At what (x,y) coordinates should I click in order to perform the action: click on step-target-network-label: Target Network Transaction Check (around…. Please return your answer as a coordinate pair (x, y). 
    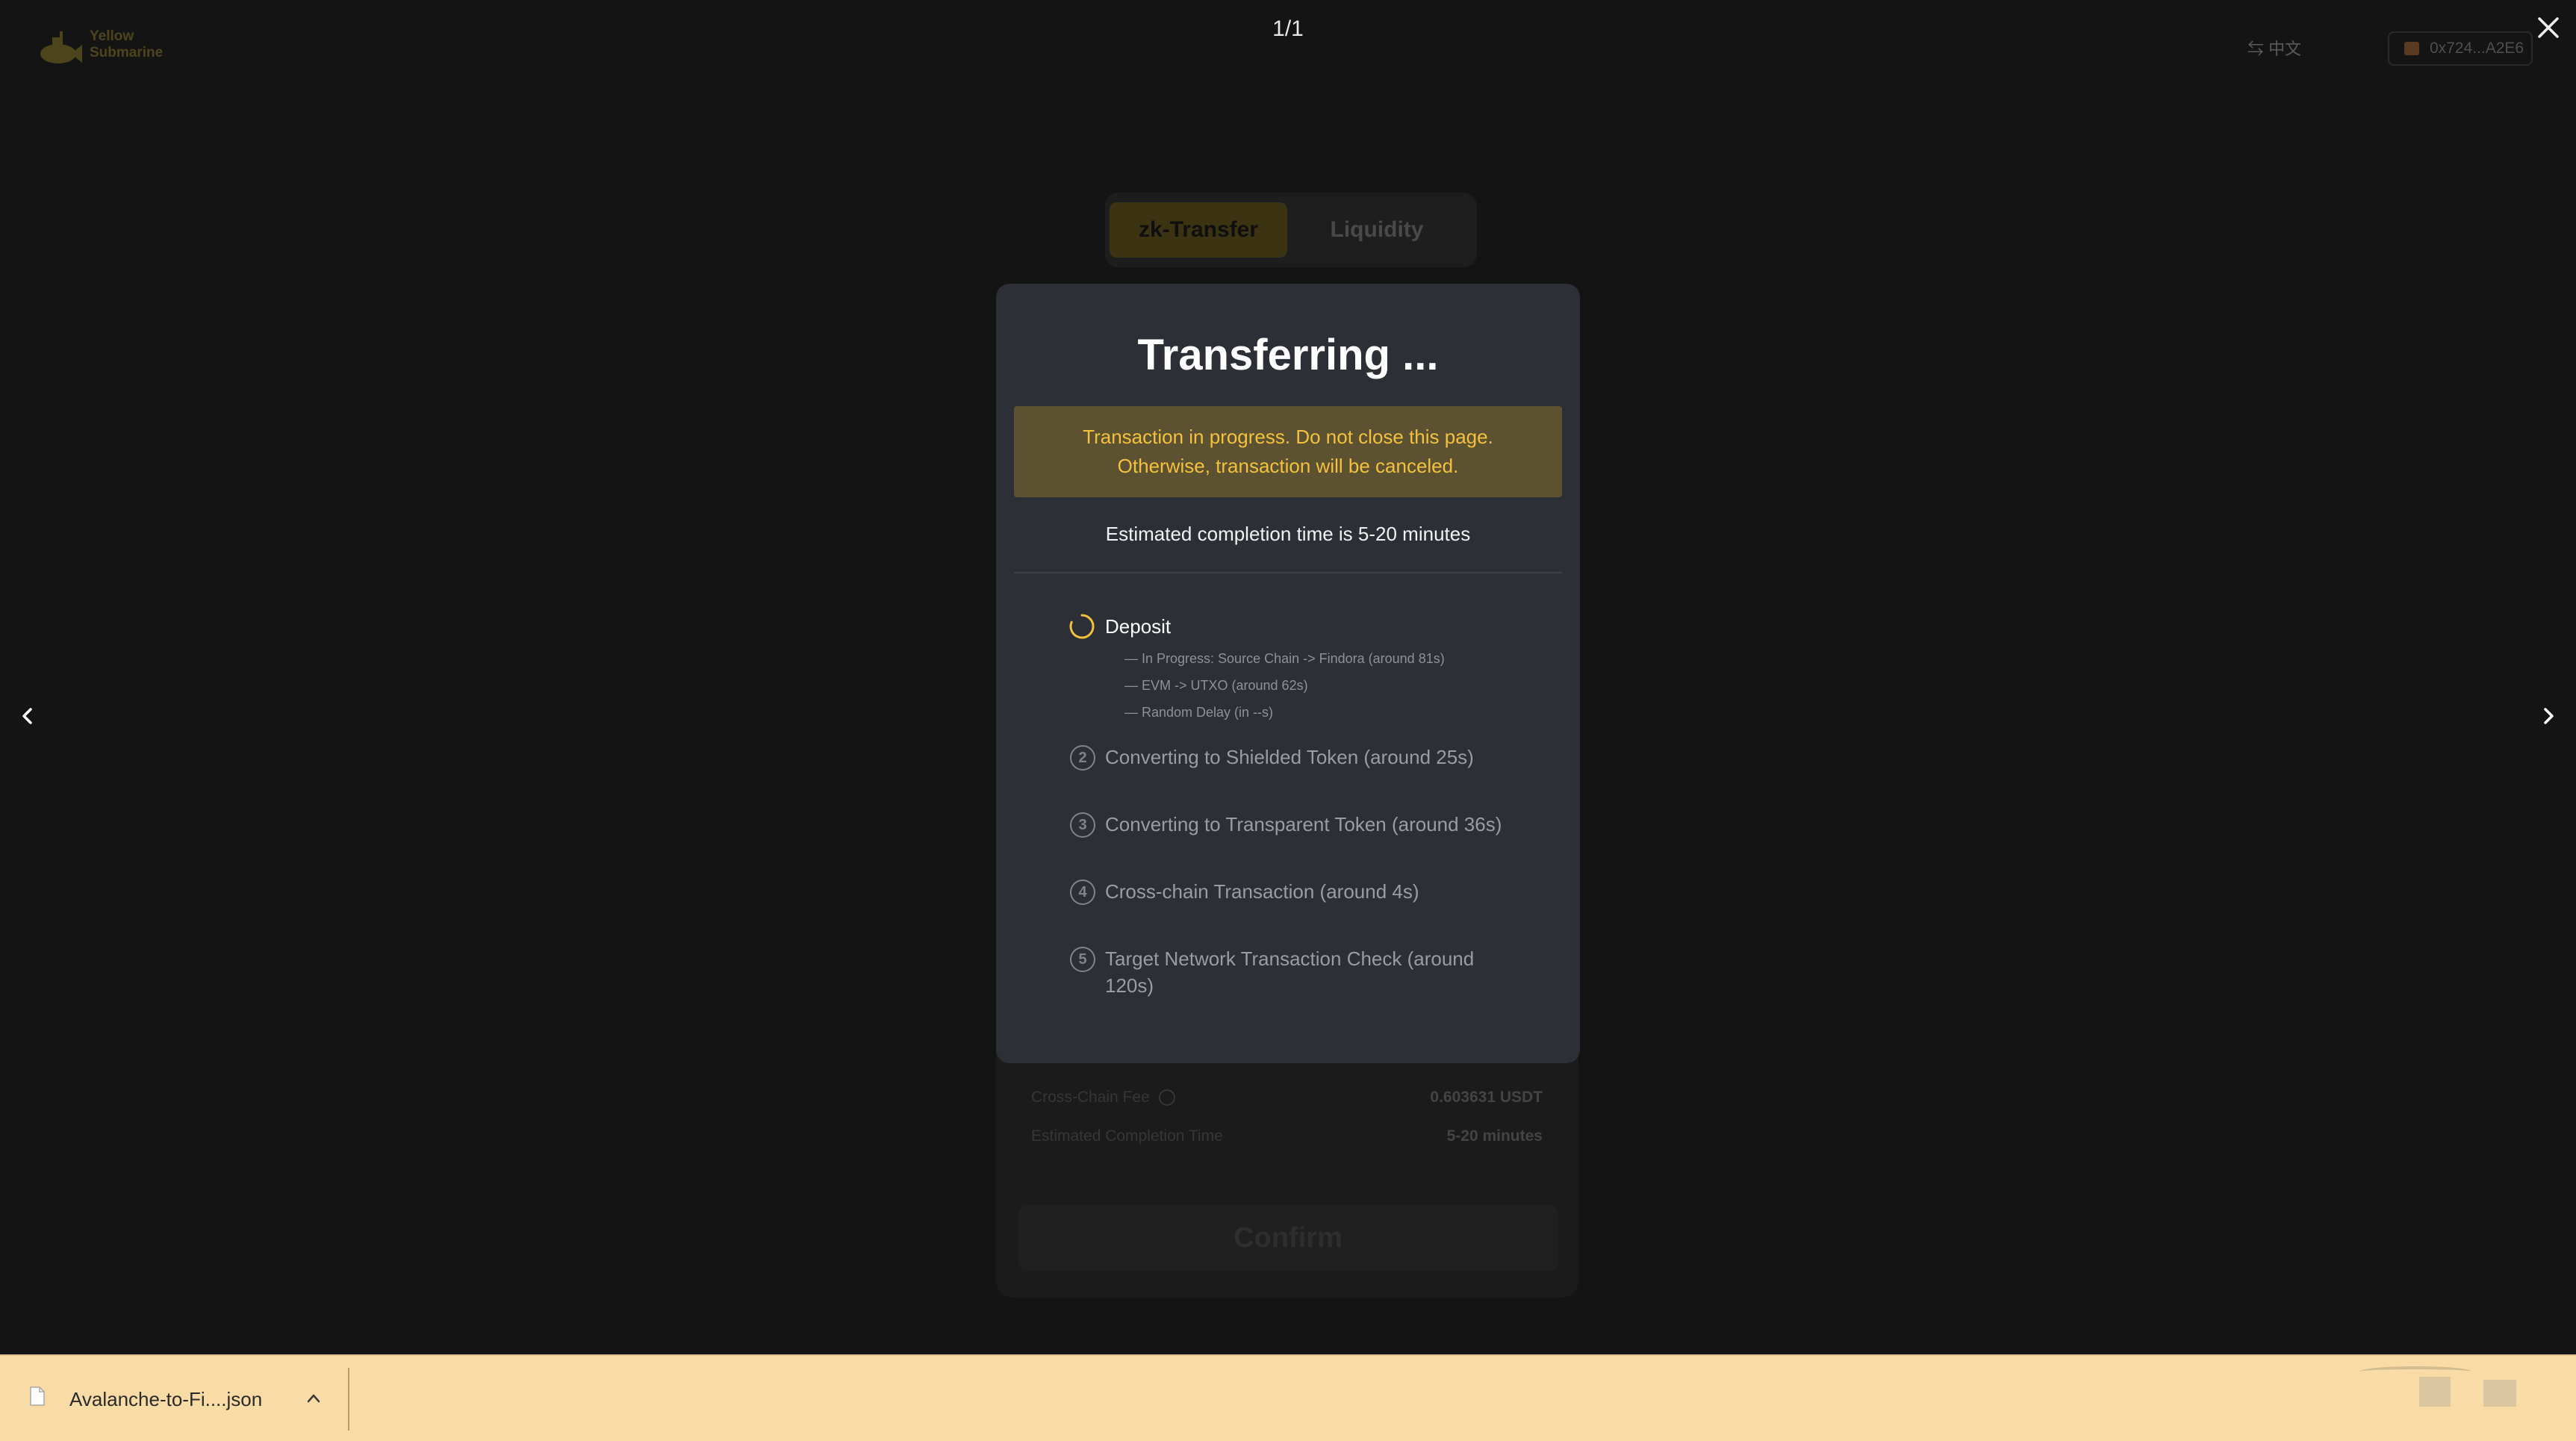
    Looking at the image, I should click on (1290, 972).